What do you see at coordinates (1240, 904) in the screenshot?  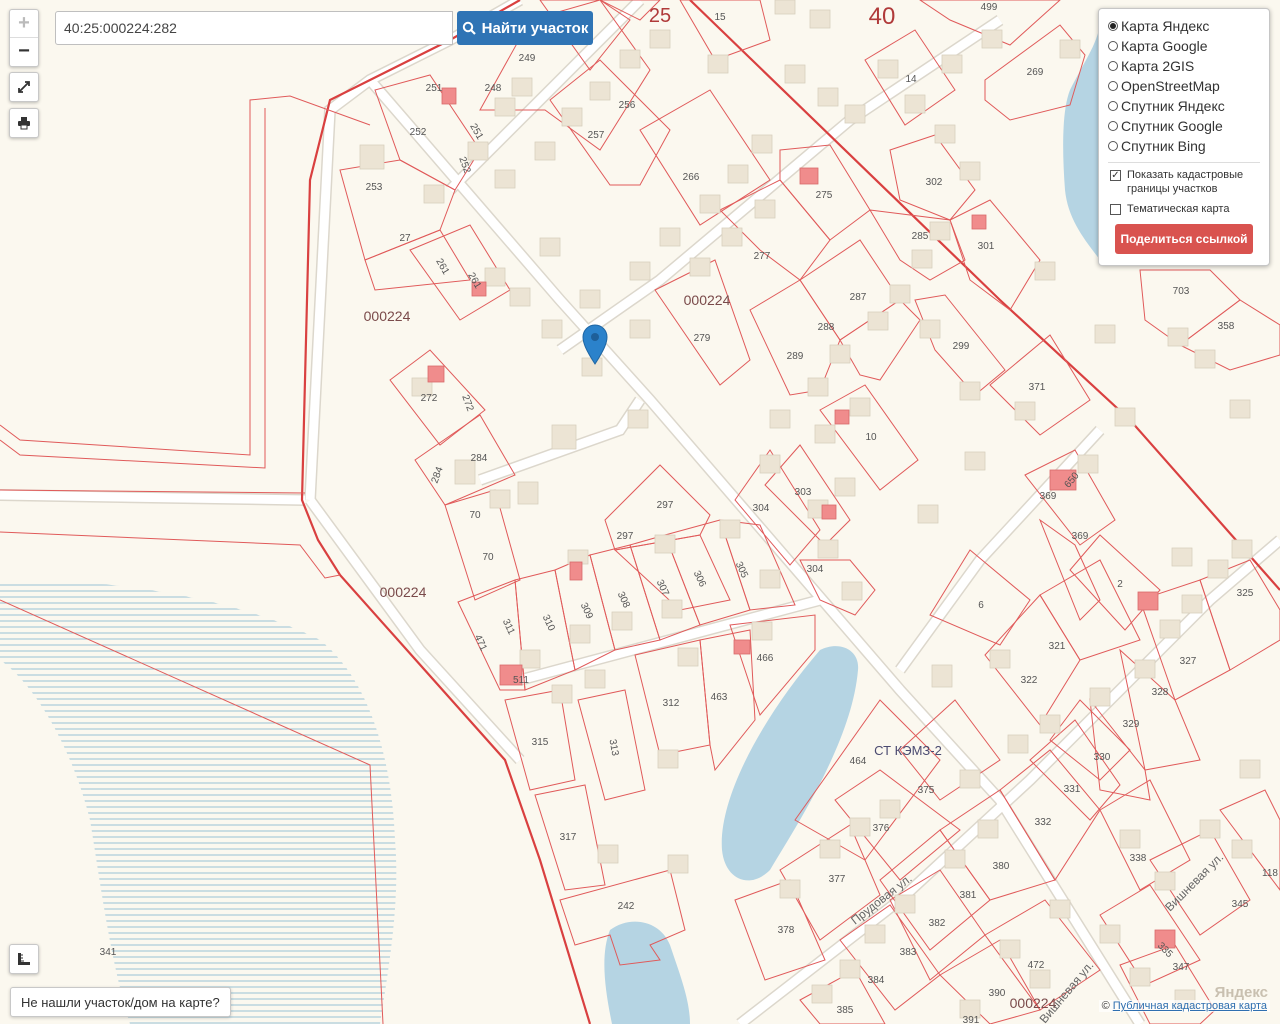 I see `parcel-number: 345` at bounding box center [1240, 904].